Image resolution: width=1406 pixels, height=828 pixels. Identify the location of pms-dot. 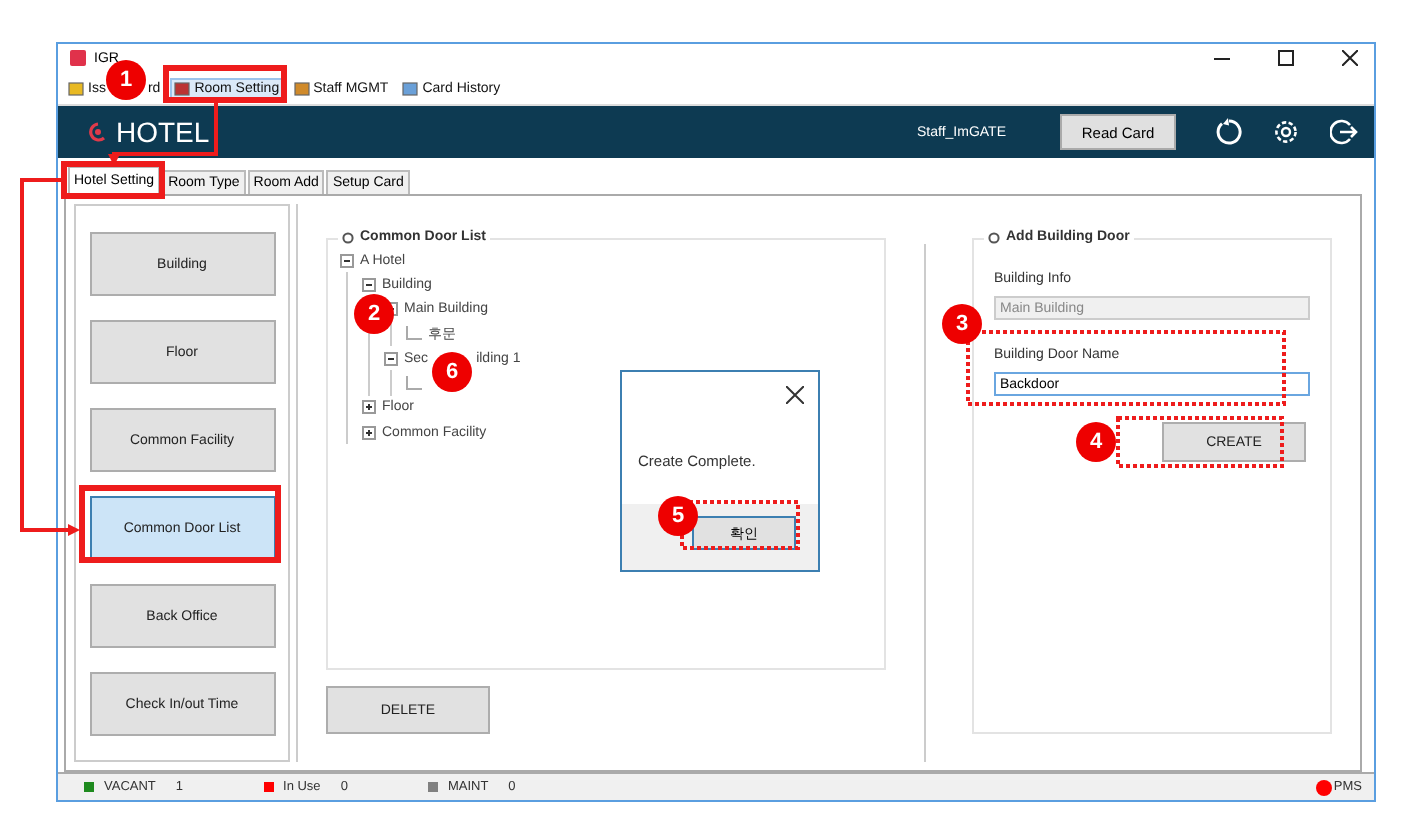
(1323, 787).